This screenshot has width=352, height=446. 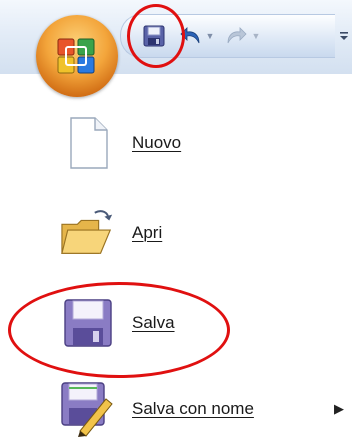 I want to click on redo-icon, so click(x=237, y=35).